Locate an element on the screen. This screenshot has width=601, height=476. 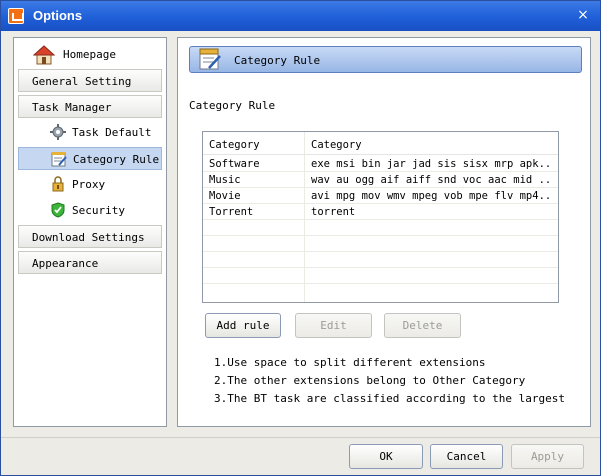
sidebar-item-task-manager: Task Manager is located at coordinates (90, 106).